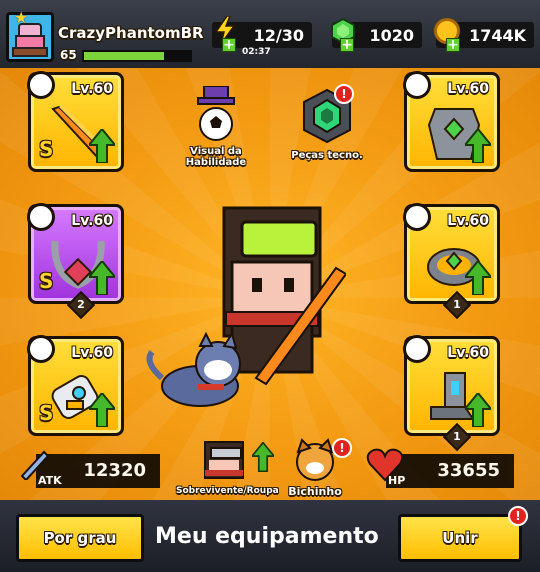 The width and height of the screenshot is (540, 572). I want to click on slot-belt: Lv.60 1, so click(451, 261).